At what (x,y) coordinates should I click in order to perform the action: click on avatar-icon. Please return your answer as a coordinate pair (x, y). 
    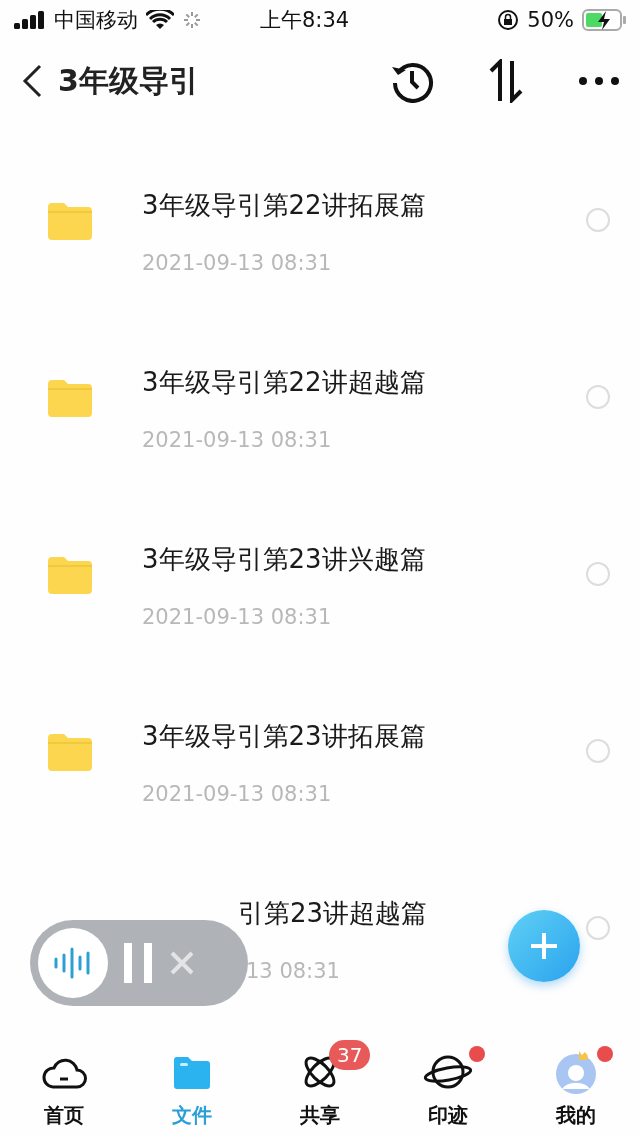
    Looking at the image, I should click on (576, 1072).